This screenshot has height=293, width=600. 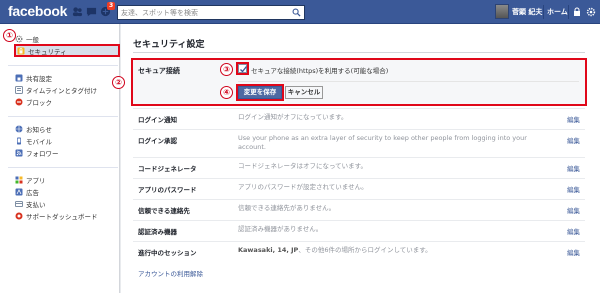 What do you see at coordinates (319, 70) in the screenshot?
I see `secure-browsing-checkbox-label: セキュアな接続(https)を利用する(可能な場合)` at bounding box center [319, 70].